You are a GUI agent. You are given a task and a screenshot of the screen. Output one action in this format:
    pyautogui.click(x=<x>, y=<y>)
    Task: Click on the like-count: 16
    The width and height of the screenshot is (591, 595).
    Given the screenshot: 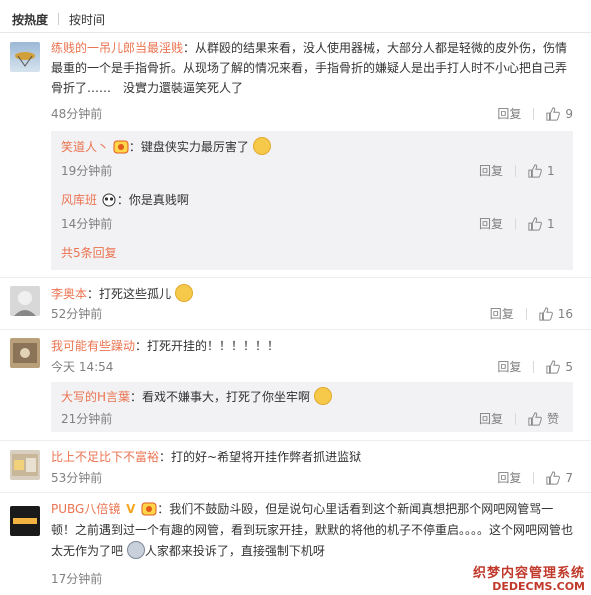 What is the action you would take?
    pyautogui.click(x=565, y=313)
    